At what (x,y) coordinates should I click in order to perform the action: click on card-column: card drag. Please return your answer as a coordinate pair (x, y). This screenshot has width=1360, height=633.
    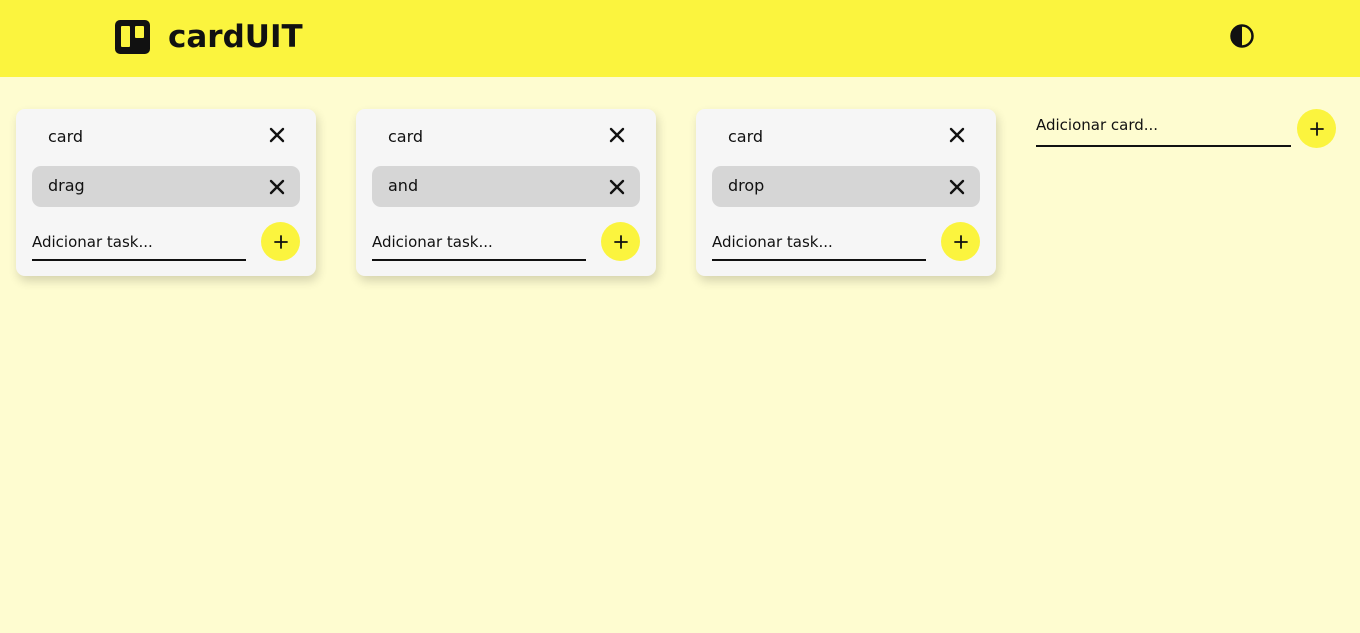
    Looking at the image, I should click on (166, 192).